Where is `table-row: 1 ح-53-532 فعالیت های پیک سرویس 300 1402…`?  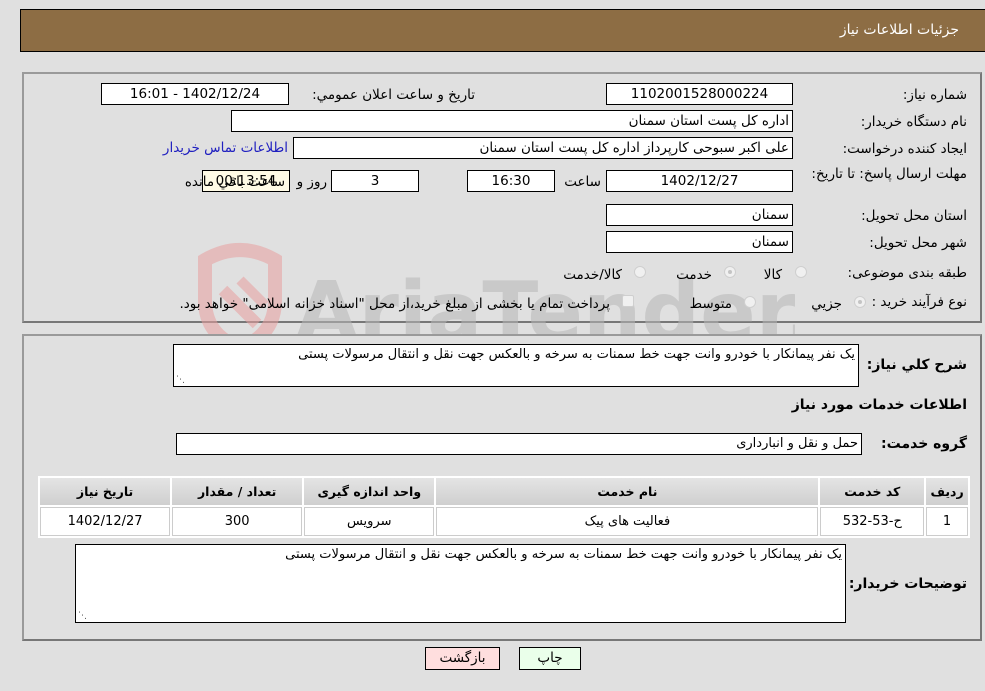 table-row: 1 ح-53-532 فعالیت های پیک سرویس 300 1402… is located at coordinates (504, 521).